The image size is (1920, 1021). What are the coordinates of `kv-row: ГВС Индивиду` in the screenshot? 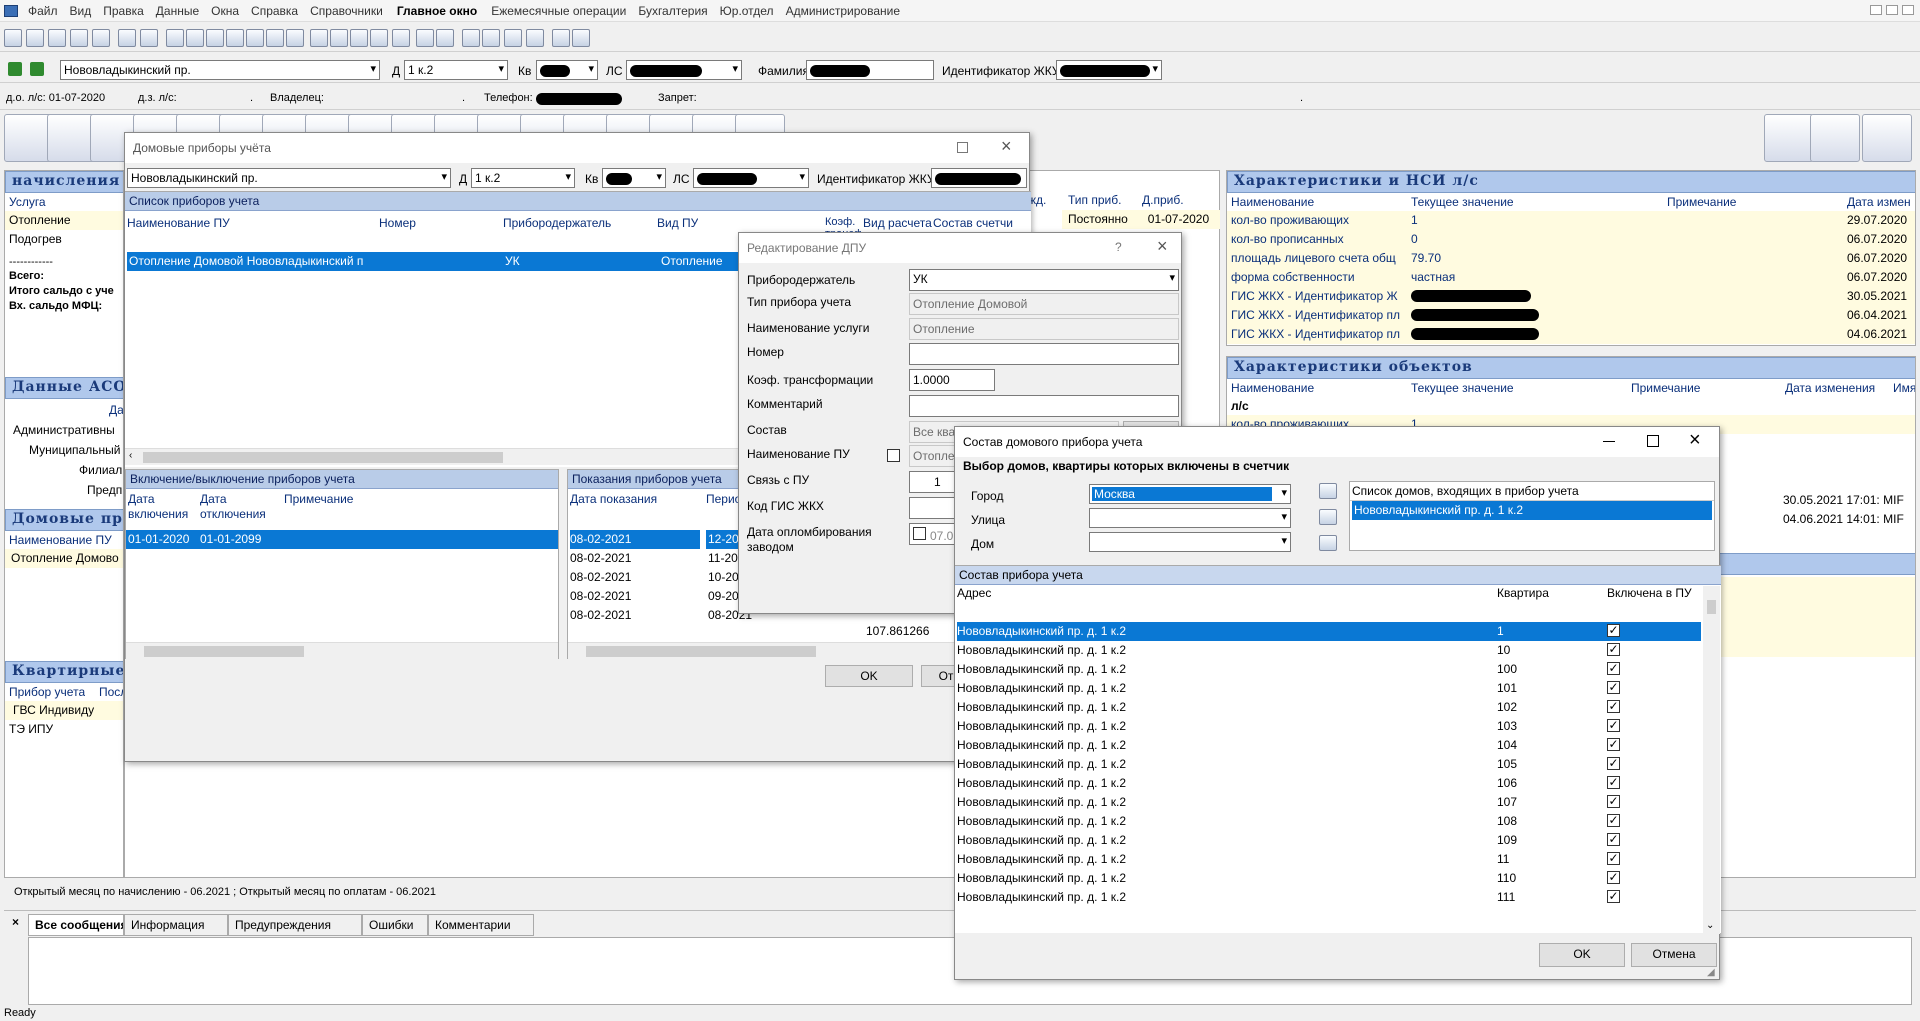 It's located at (64, 710).